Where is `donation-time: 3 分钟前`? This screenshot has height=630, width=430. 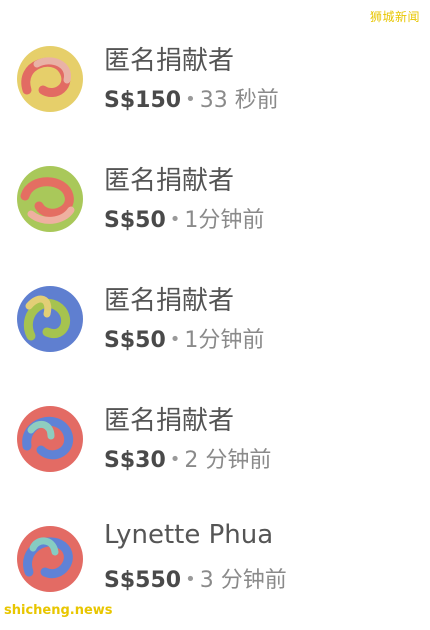
donation-time: 3 分钟前 is located at coordinates (243, 580).